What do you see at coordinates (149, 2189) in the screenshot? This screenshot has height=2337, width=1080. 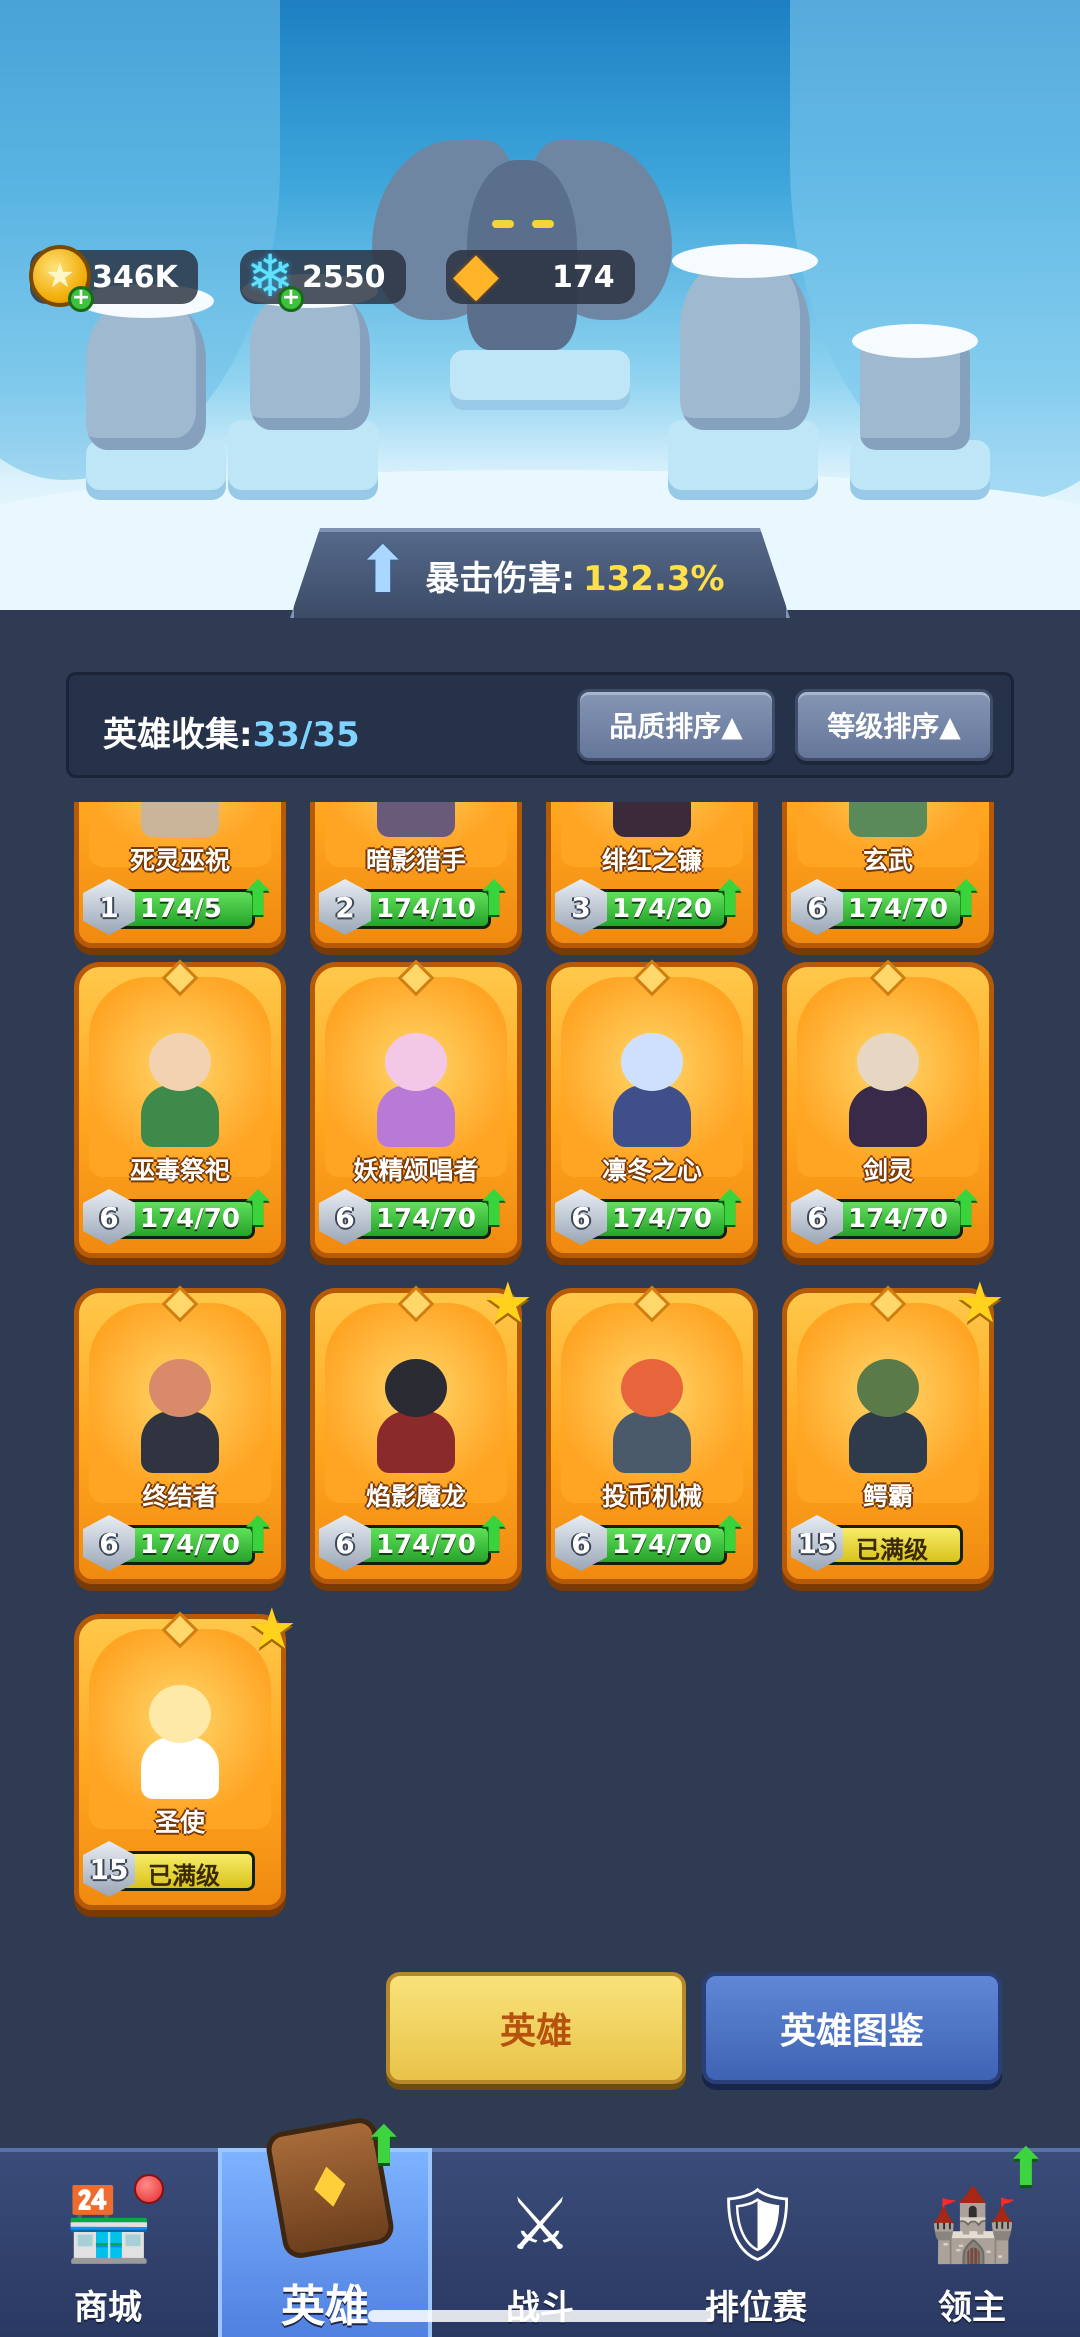 I see `notification-dot-icon` at bounding box center [149, 2189].